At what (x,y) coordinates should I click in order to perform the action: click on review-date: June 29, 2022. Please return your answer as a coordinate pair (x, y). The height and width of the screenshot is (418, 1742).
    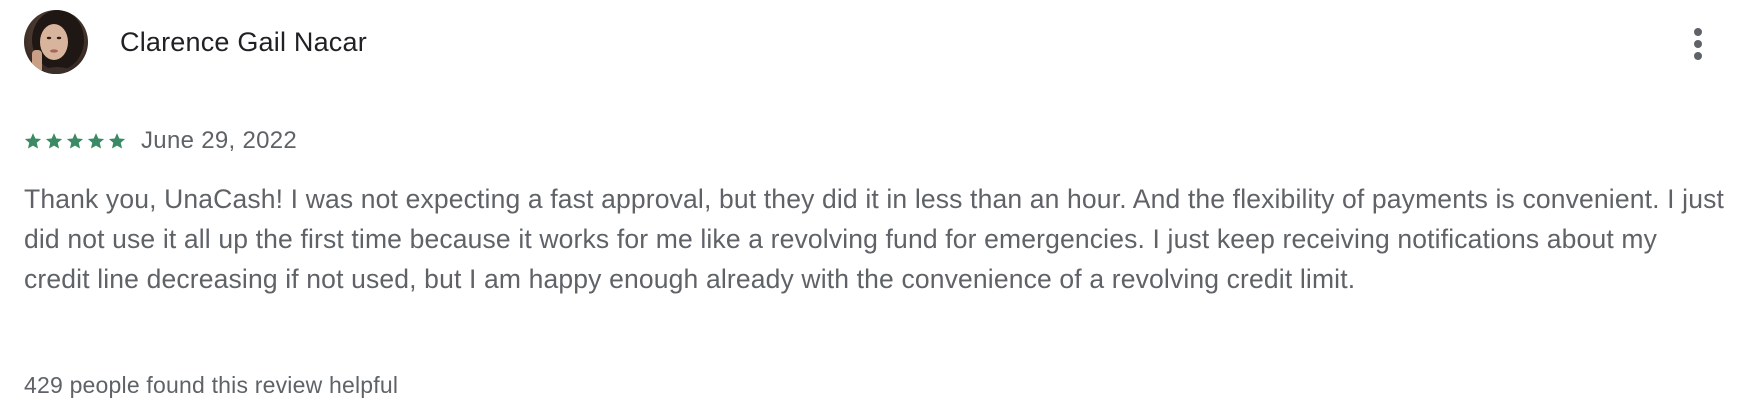
    Looking at the image, I should click on (219, 140).